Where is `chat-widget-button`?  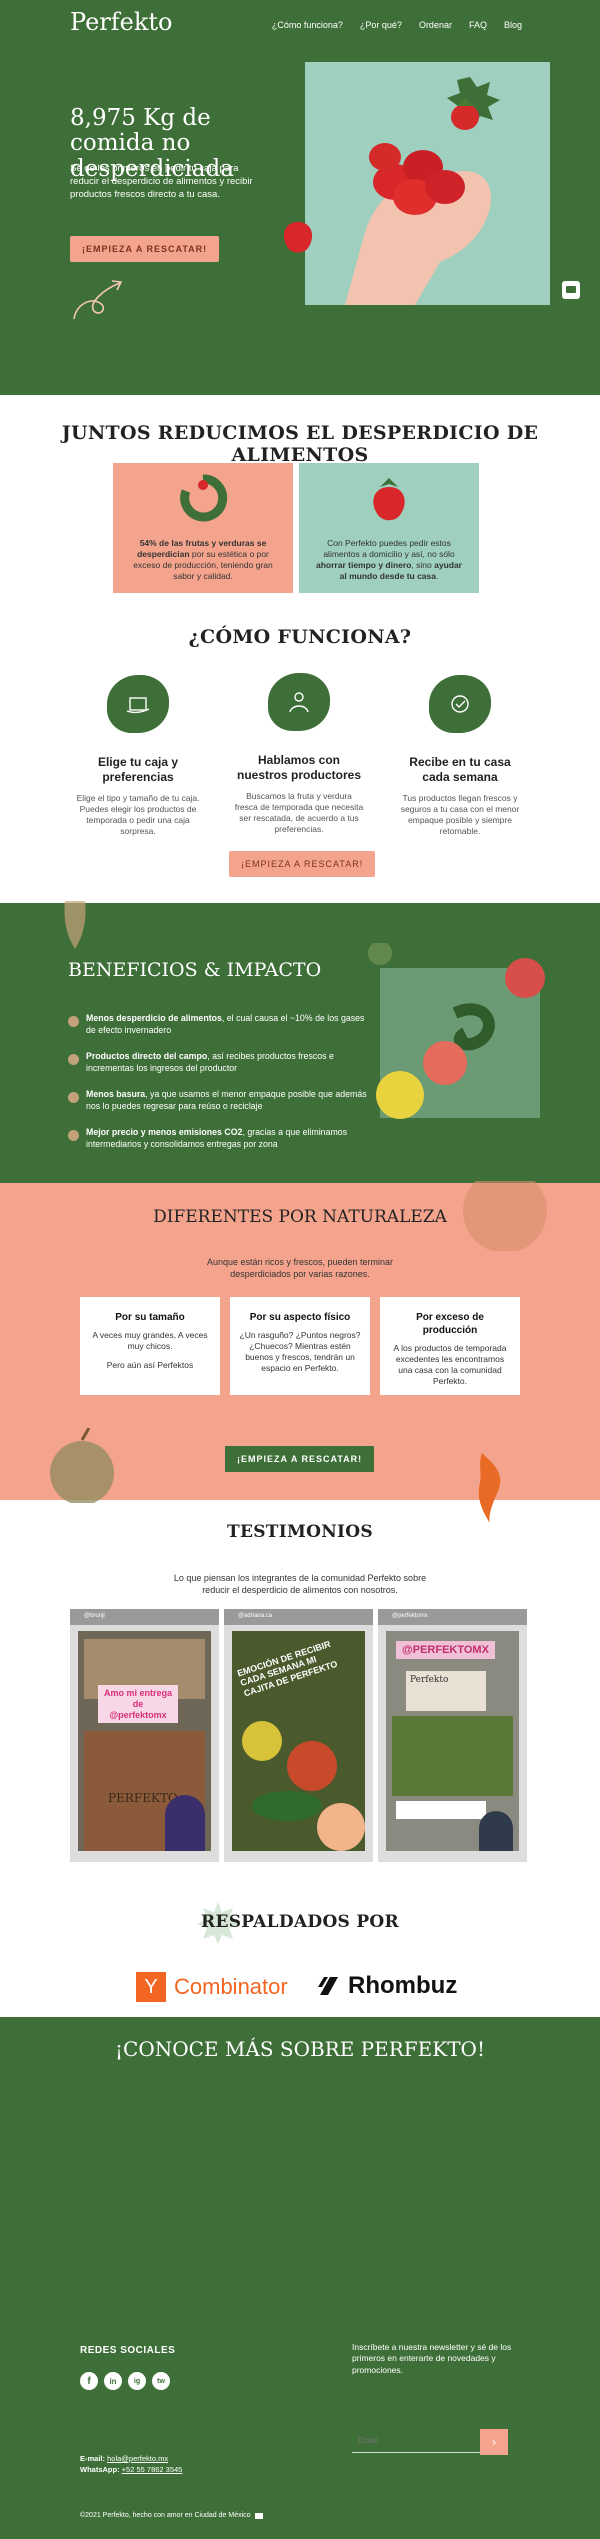 chat-widget-button is located at coordinates (571, 290).